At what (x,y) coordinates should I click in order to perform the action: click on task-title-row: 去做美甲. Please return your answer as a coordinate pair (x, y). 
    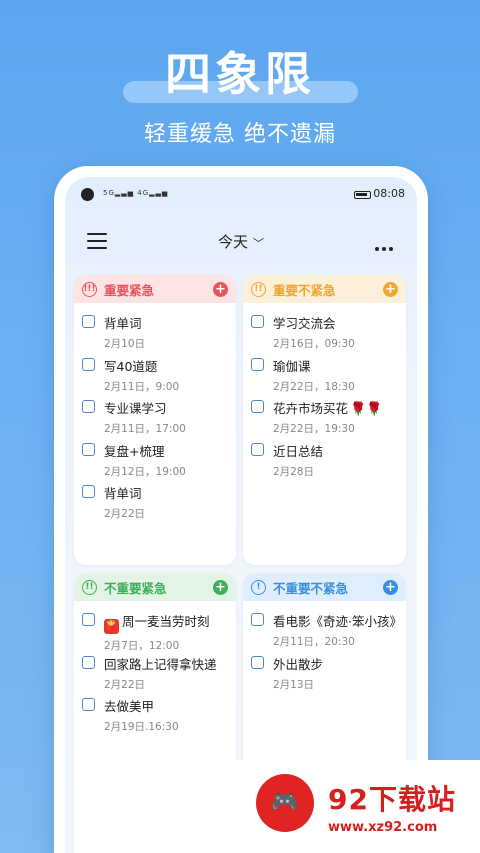
    Looking at the image, I should click on (170, 702).